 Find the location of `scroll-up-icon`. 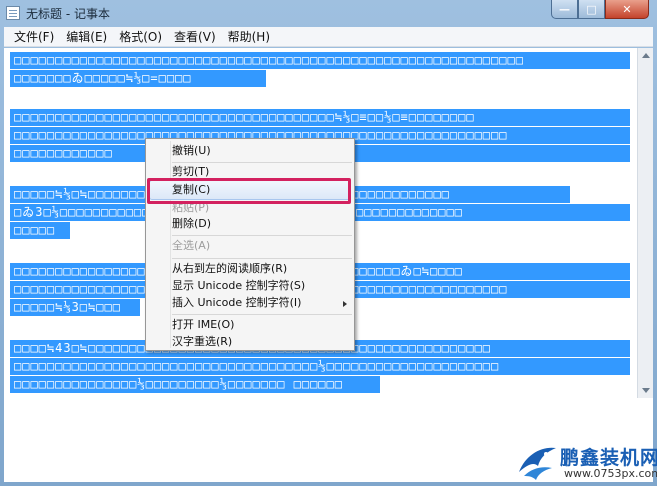

scroll-up-icon is located at coordinates (646, 55).